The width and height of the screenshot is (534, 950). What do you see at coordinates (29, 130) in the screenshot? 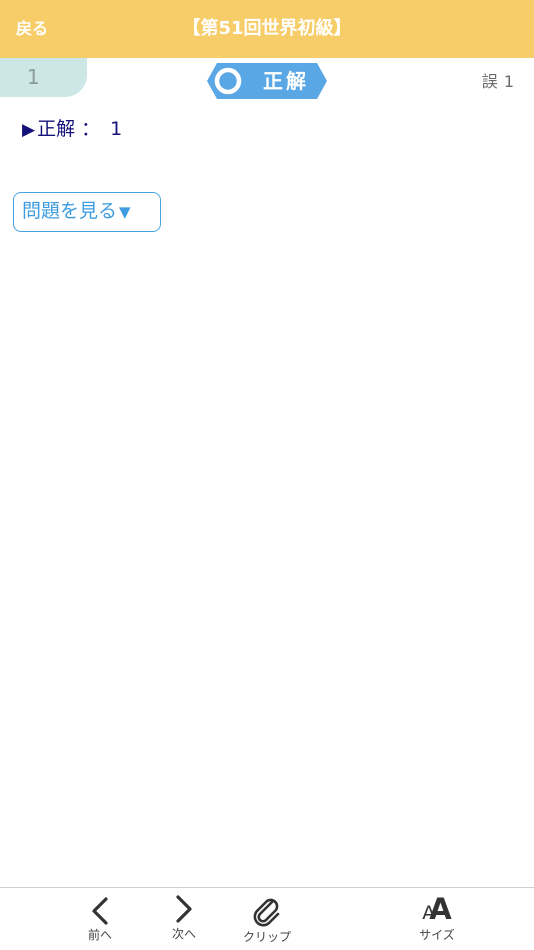
I see `triangle-marker-icon: ▶` at bounding box center [29, 130].